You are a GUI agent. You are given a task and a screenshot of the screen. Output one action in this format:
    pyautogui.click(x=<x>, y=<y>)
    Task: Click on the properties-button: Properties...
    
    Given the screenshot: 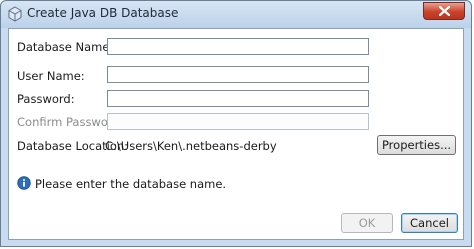 What is the action you would take?
    pyautogui.click(x=416, y=145)
    